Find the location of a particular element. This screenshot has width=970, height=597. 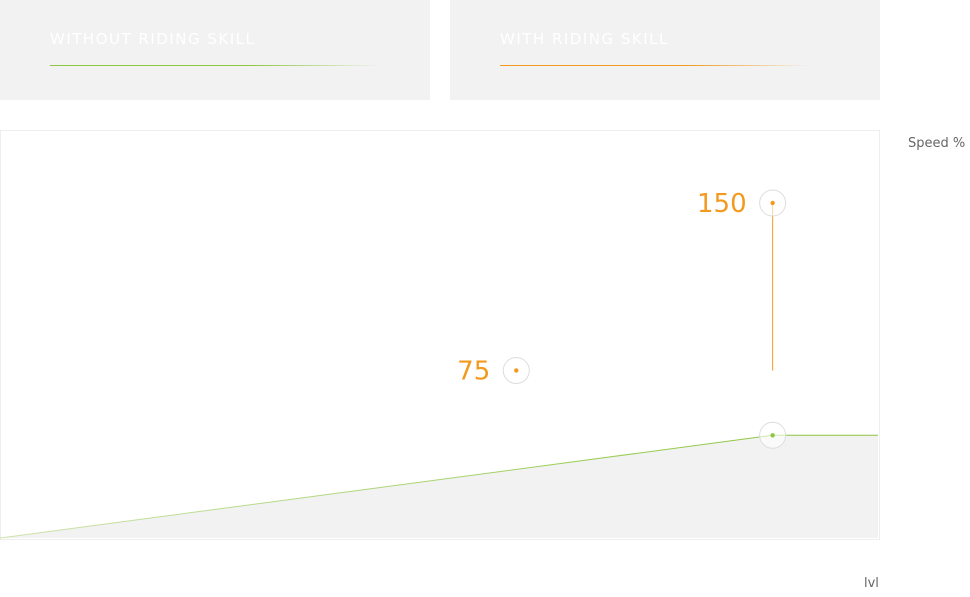

x-axis-label: lvl is located at coordinates (871, 583).